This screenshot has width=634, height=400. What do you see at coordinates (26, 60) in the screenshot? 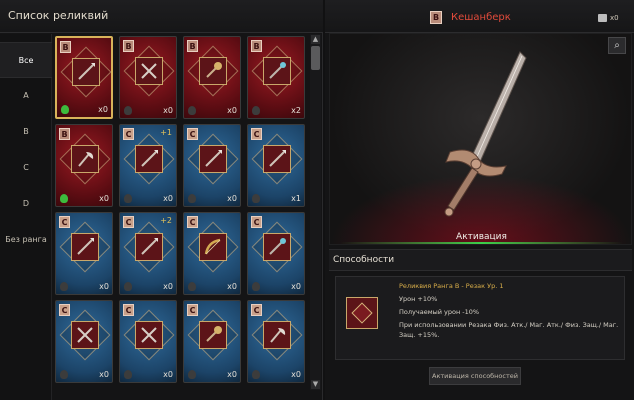
I see `category-all: Все` at bounding box center [26, 60].